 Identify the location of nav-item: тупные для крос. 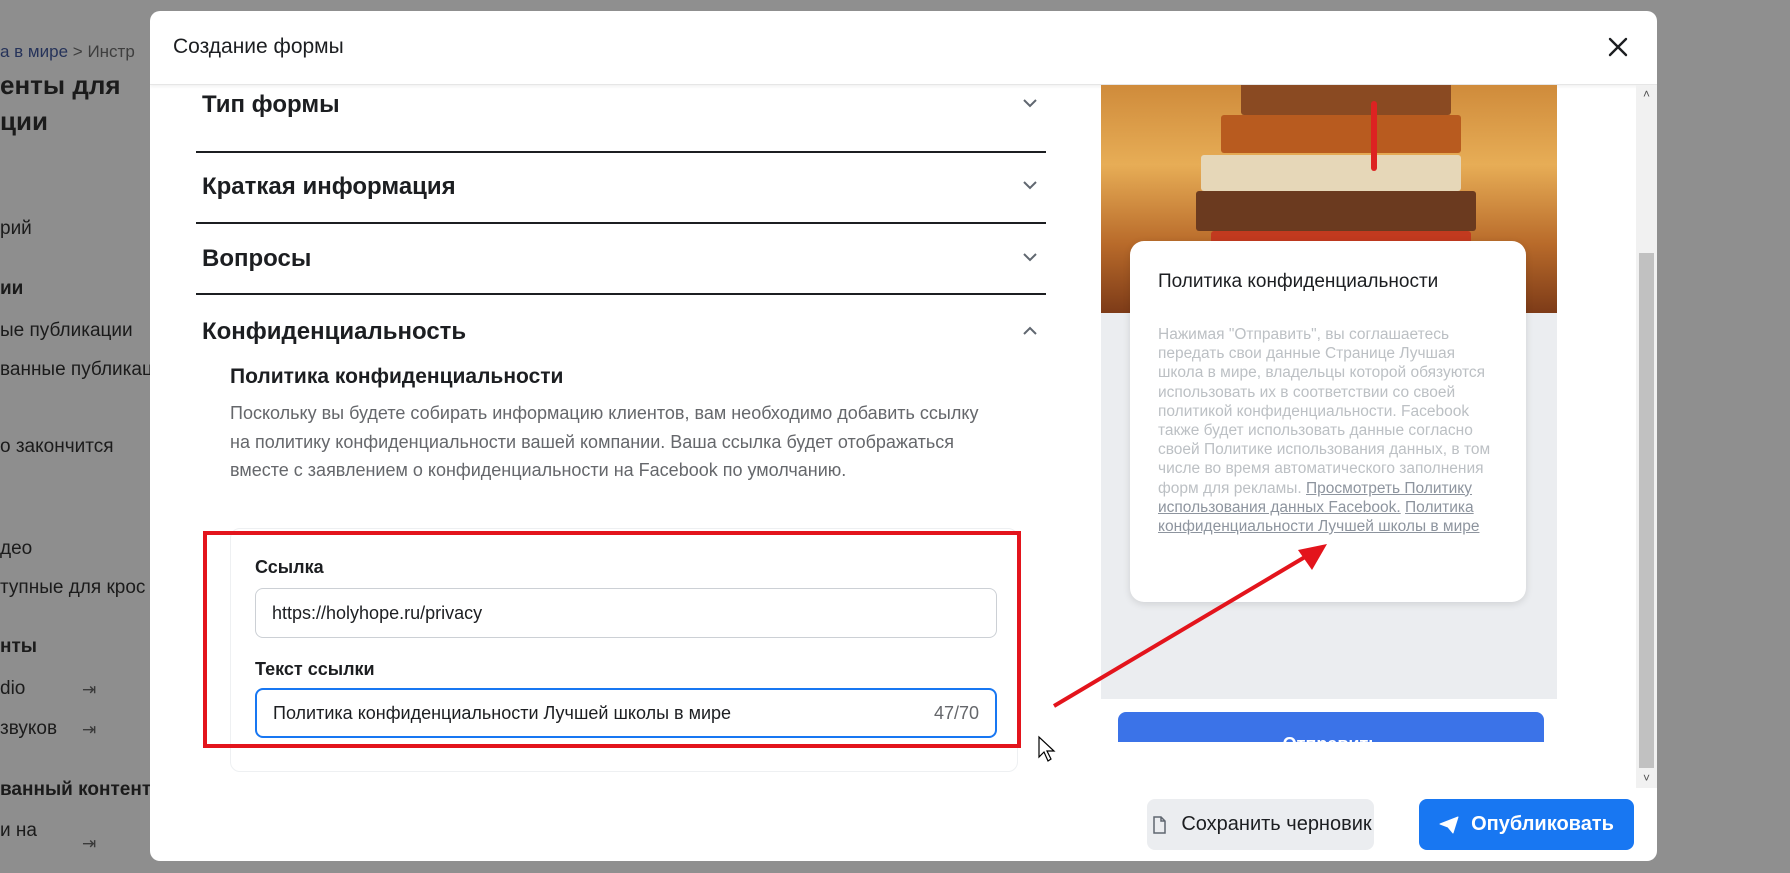
(72, 588).